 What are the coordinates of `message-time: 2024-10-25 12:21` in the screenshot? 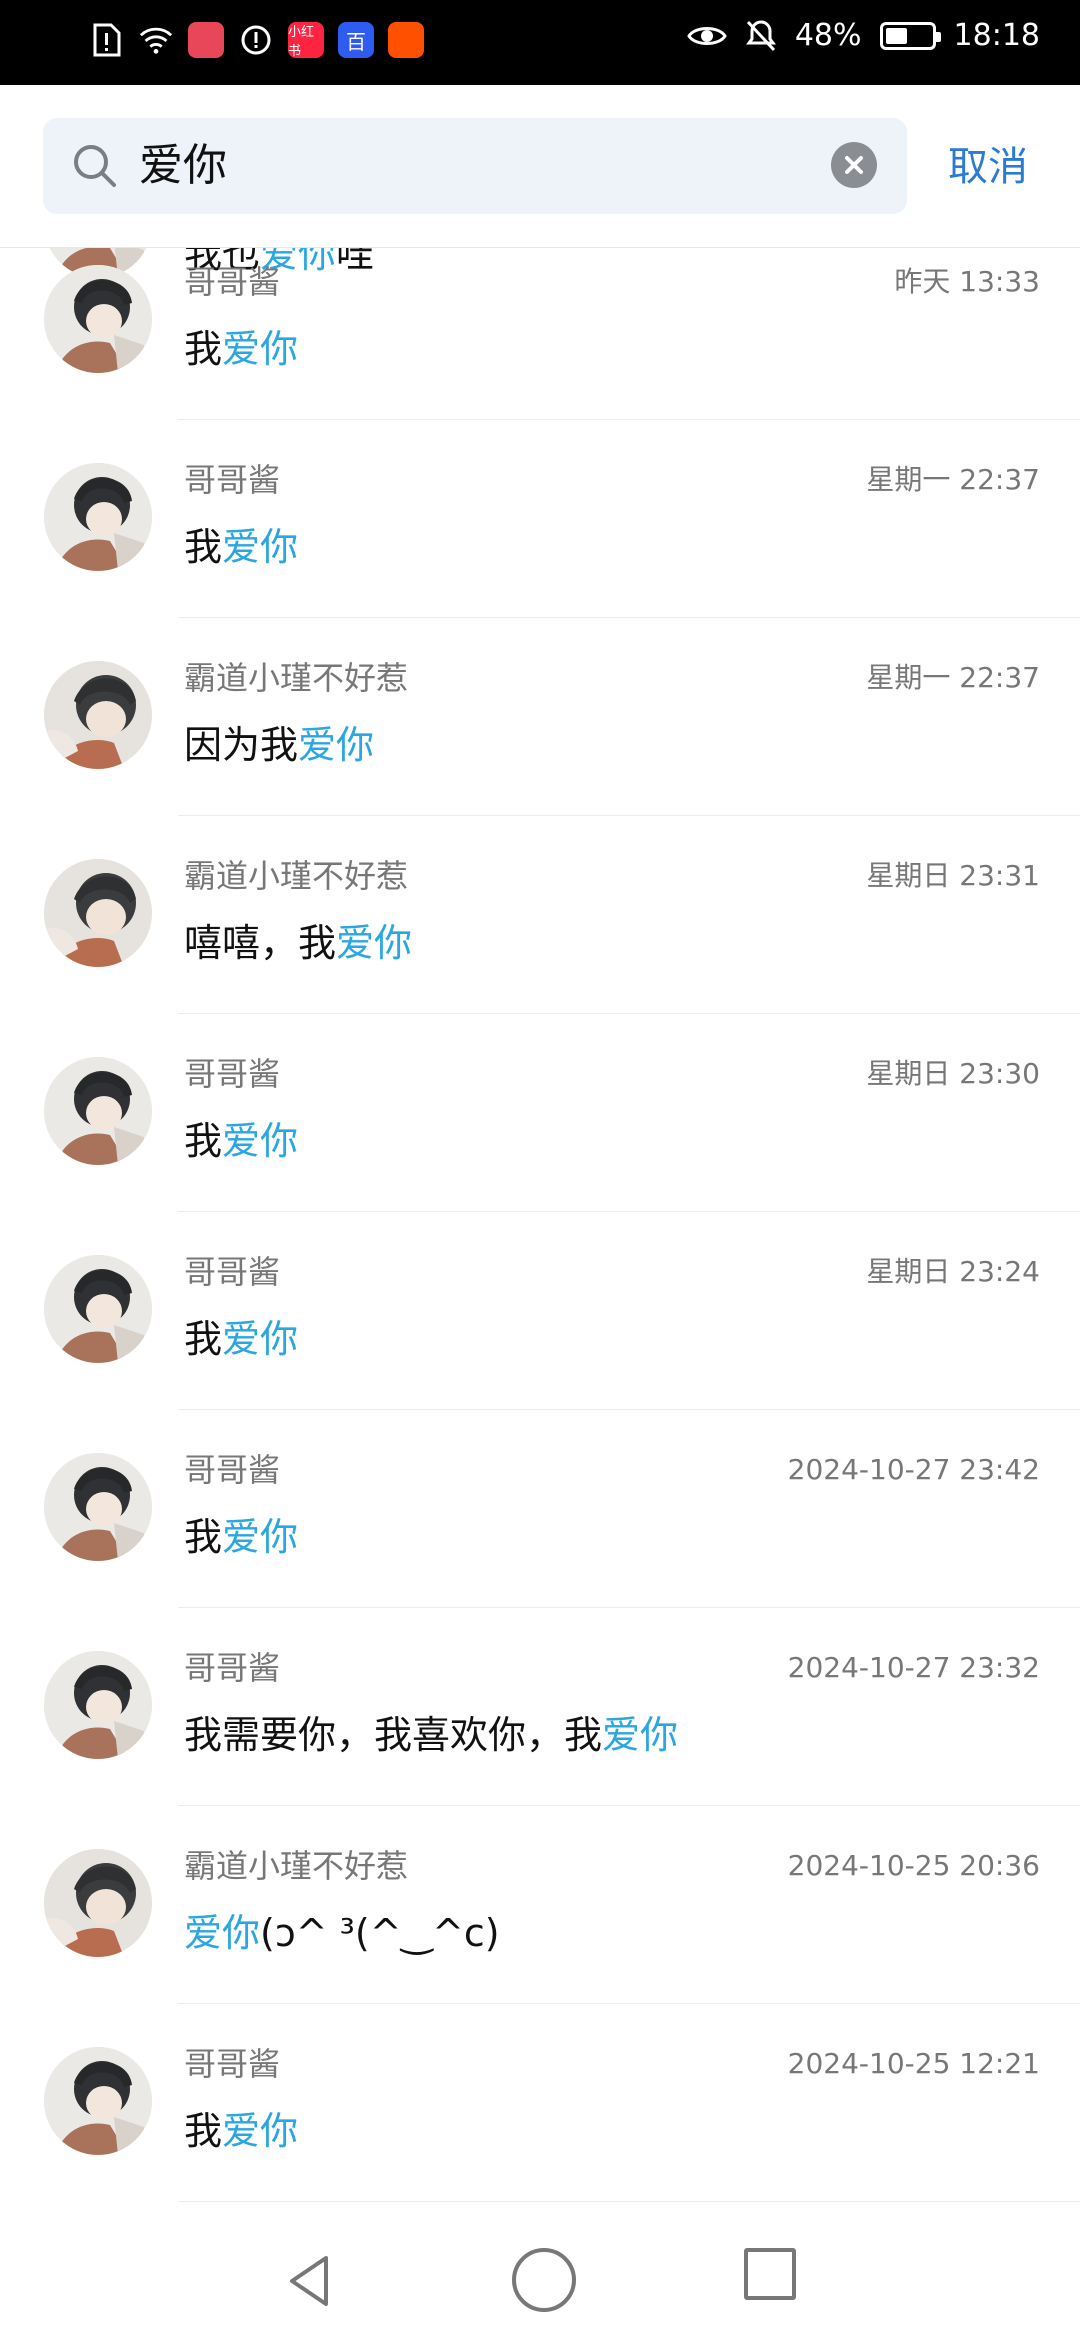 It's located at (913, 2063).